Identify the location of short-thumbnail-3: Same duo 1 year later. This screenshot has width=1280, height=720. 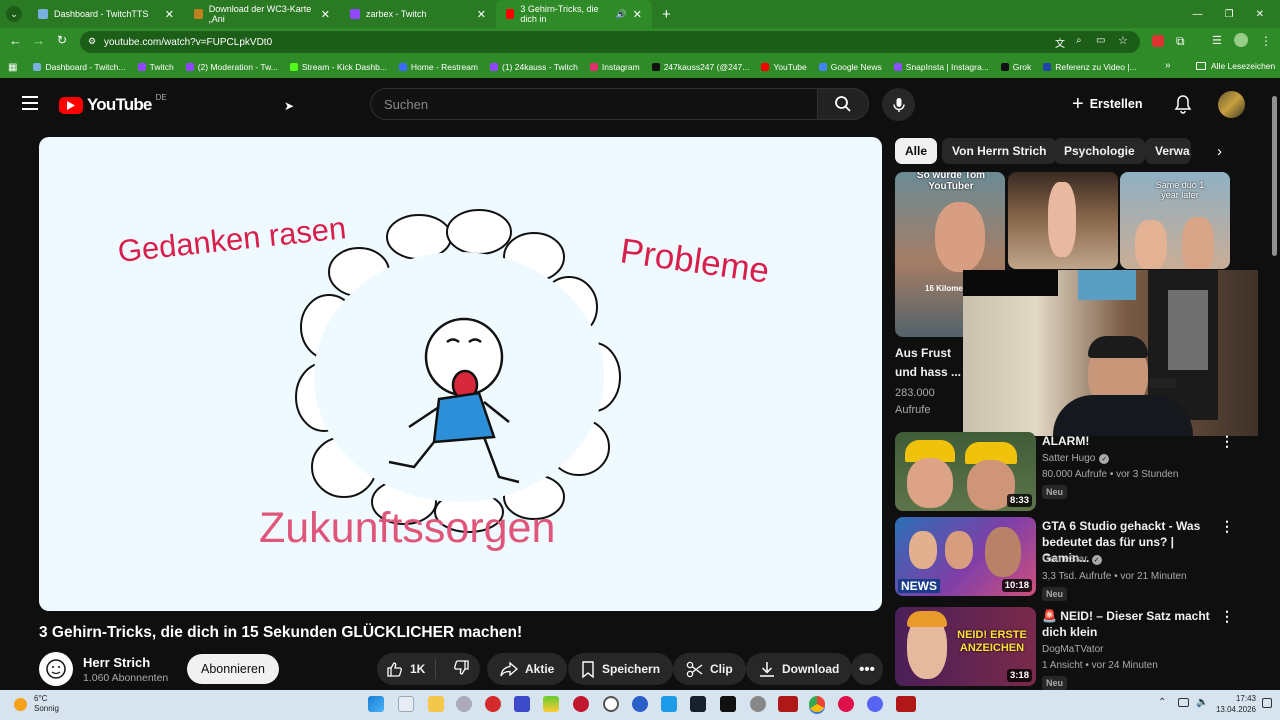
(1175, 220).